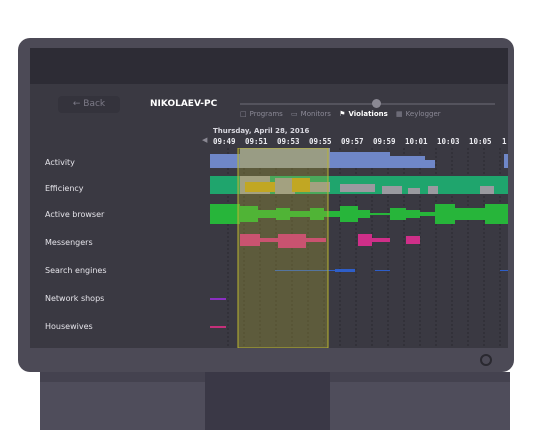 This screenshot has width=550, height=430. Describe the element at coordinates (60, 162) in the screenshot. I see `row-label-activity: Activity` at that location.